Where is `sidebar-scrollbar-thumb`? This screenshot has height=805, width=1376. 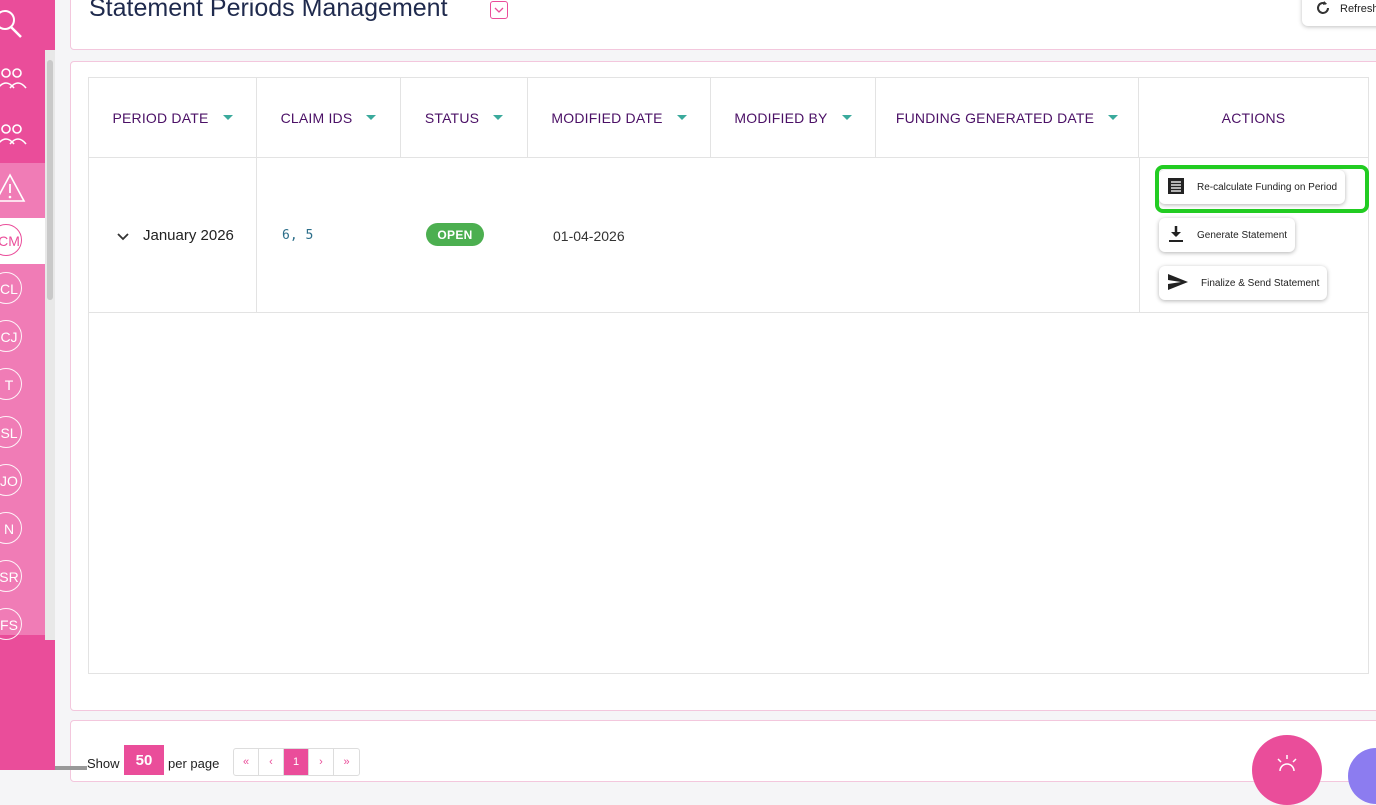
sidebar-scrollbar-thumb is located at coordinates (50, 180).